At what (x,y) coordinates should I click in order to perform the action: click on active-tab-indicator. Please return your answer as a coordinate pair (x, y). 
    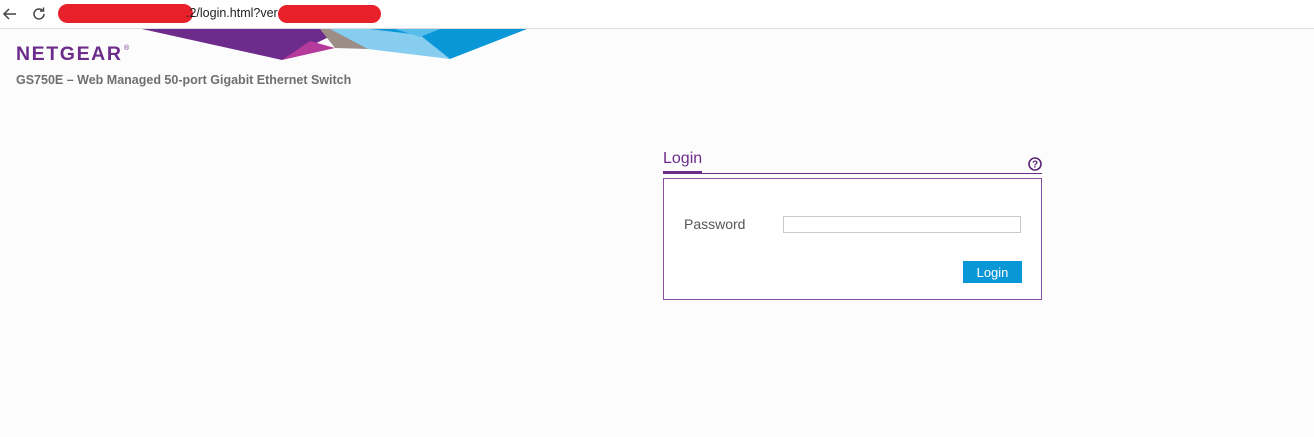
    Looking at the image, I should click on (682, 172).